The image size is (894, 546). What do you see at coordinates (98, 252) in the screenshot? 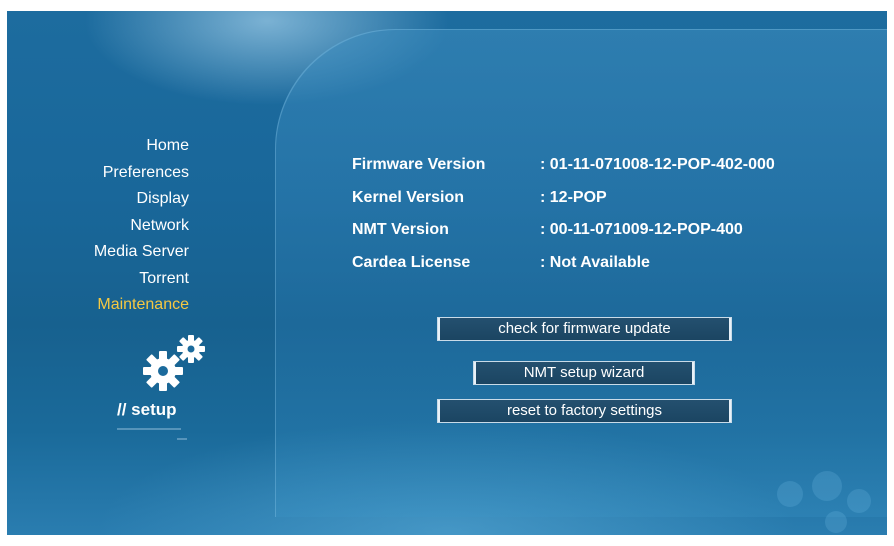
I see `menu-item-media-server: Media Server` at bounding box center [98, 252].